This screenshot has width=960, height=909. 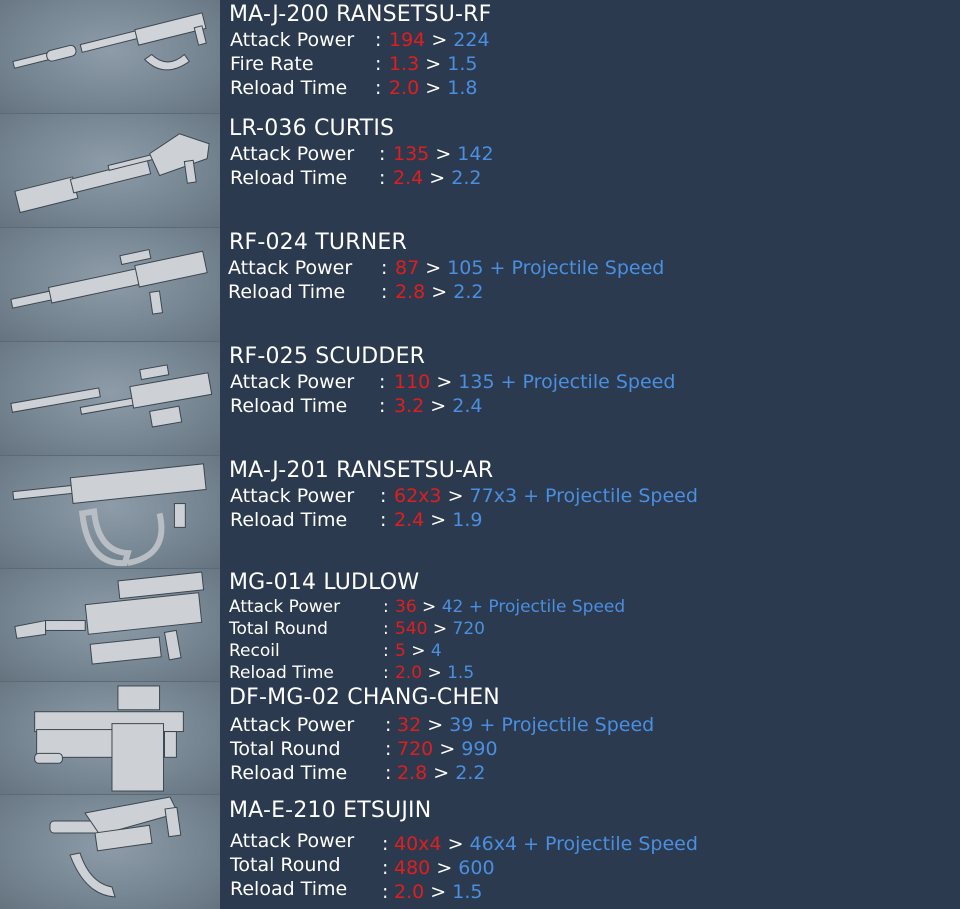 What do you see at coordinates (418, 844) in the screenshot?
I see `old-value: 40x4` at bounding box center [418, 844].